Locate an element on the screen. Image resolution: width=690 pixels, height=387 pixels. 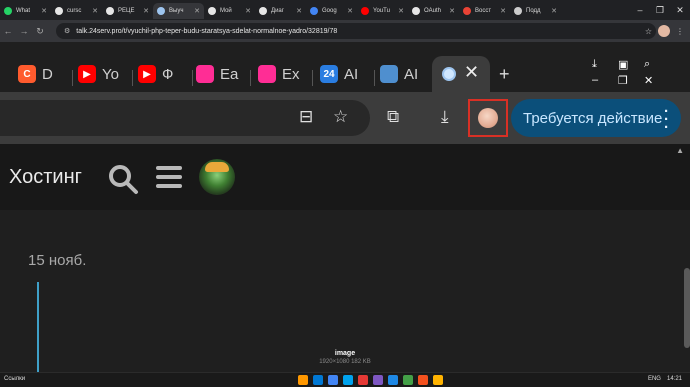
star-icon: ☆ is located at coordinates (648, 31).